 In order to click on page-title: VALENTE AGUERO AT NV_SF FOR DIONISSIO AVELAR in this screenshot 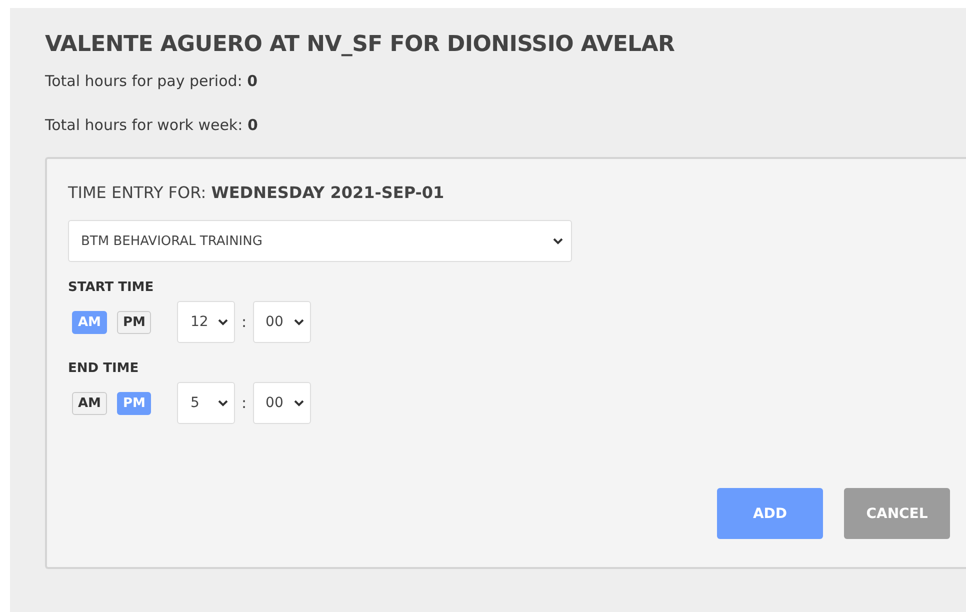, I will do `click(360, 44)`.